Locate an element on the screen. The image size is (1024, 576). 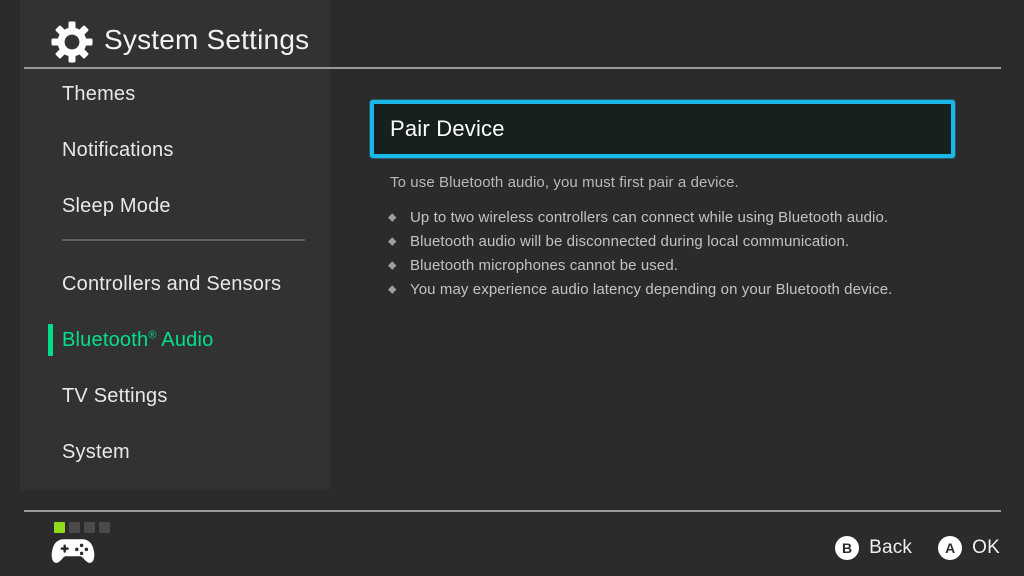
hint-label: OK is located at coordinates (986, 547).